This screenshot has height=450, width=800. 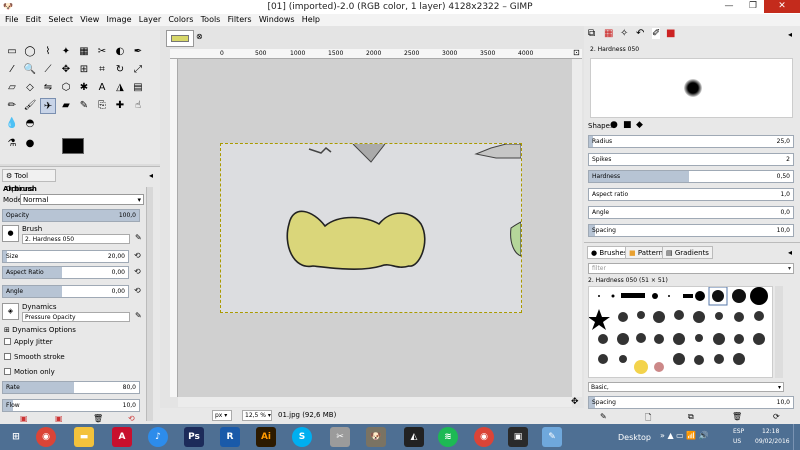 I want to click on delete-options-icon: 🗑, so click(x=98, y=418).